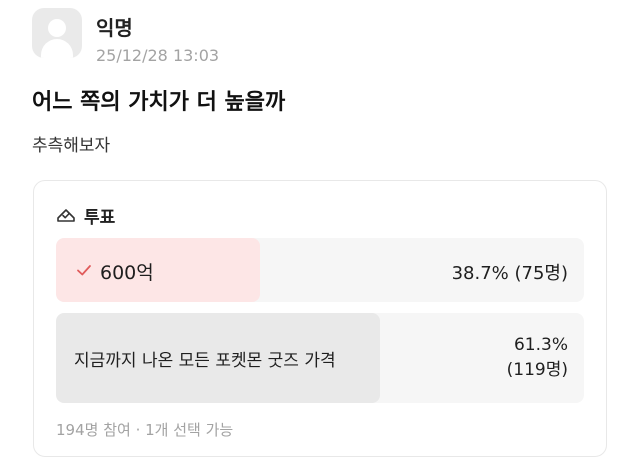 The width and height of the screenshot is (640, 474). What do you see at coordinates (84, 270) in the screenshot?
I see `check-icon` at bounding box center [84, 270].